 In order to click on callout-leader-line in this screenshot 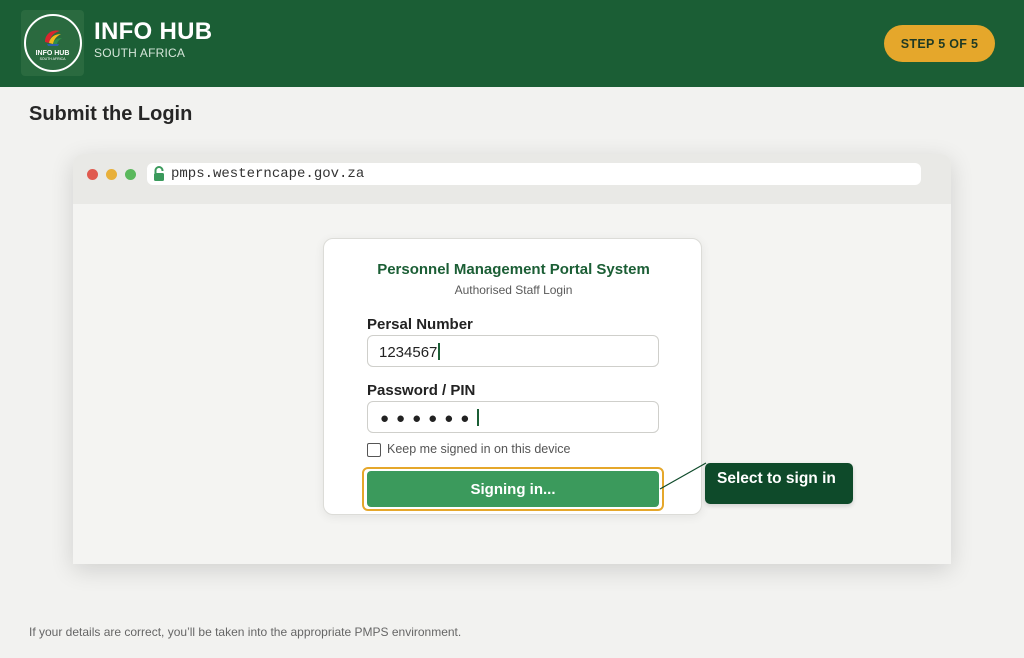, I will do `click(683, 476)`.